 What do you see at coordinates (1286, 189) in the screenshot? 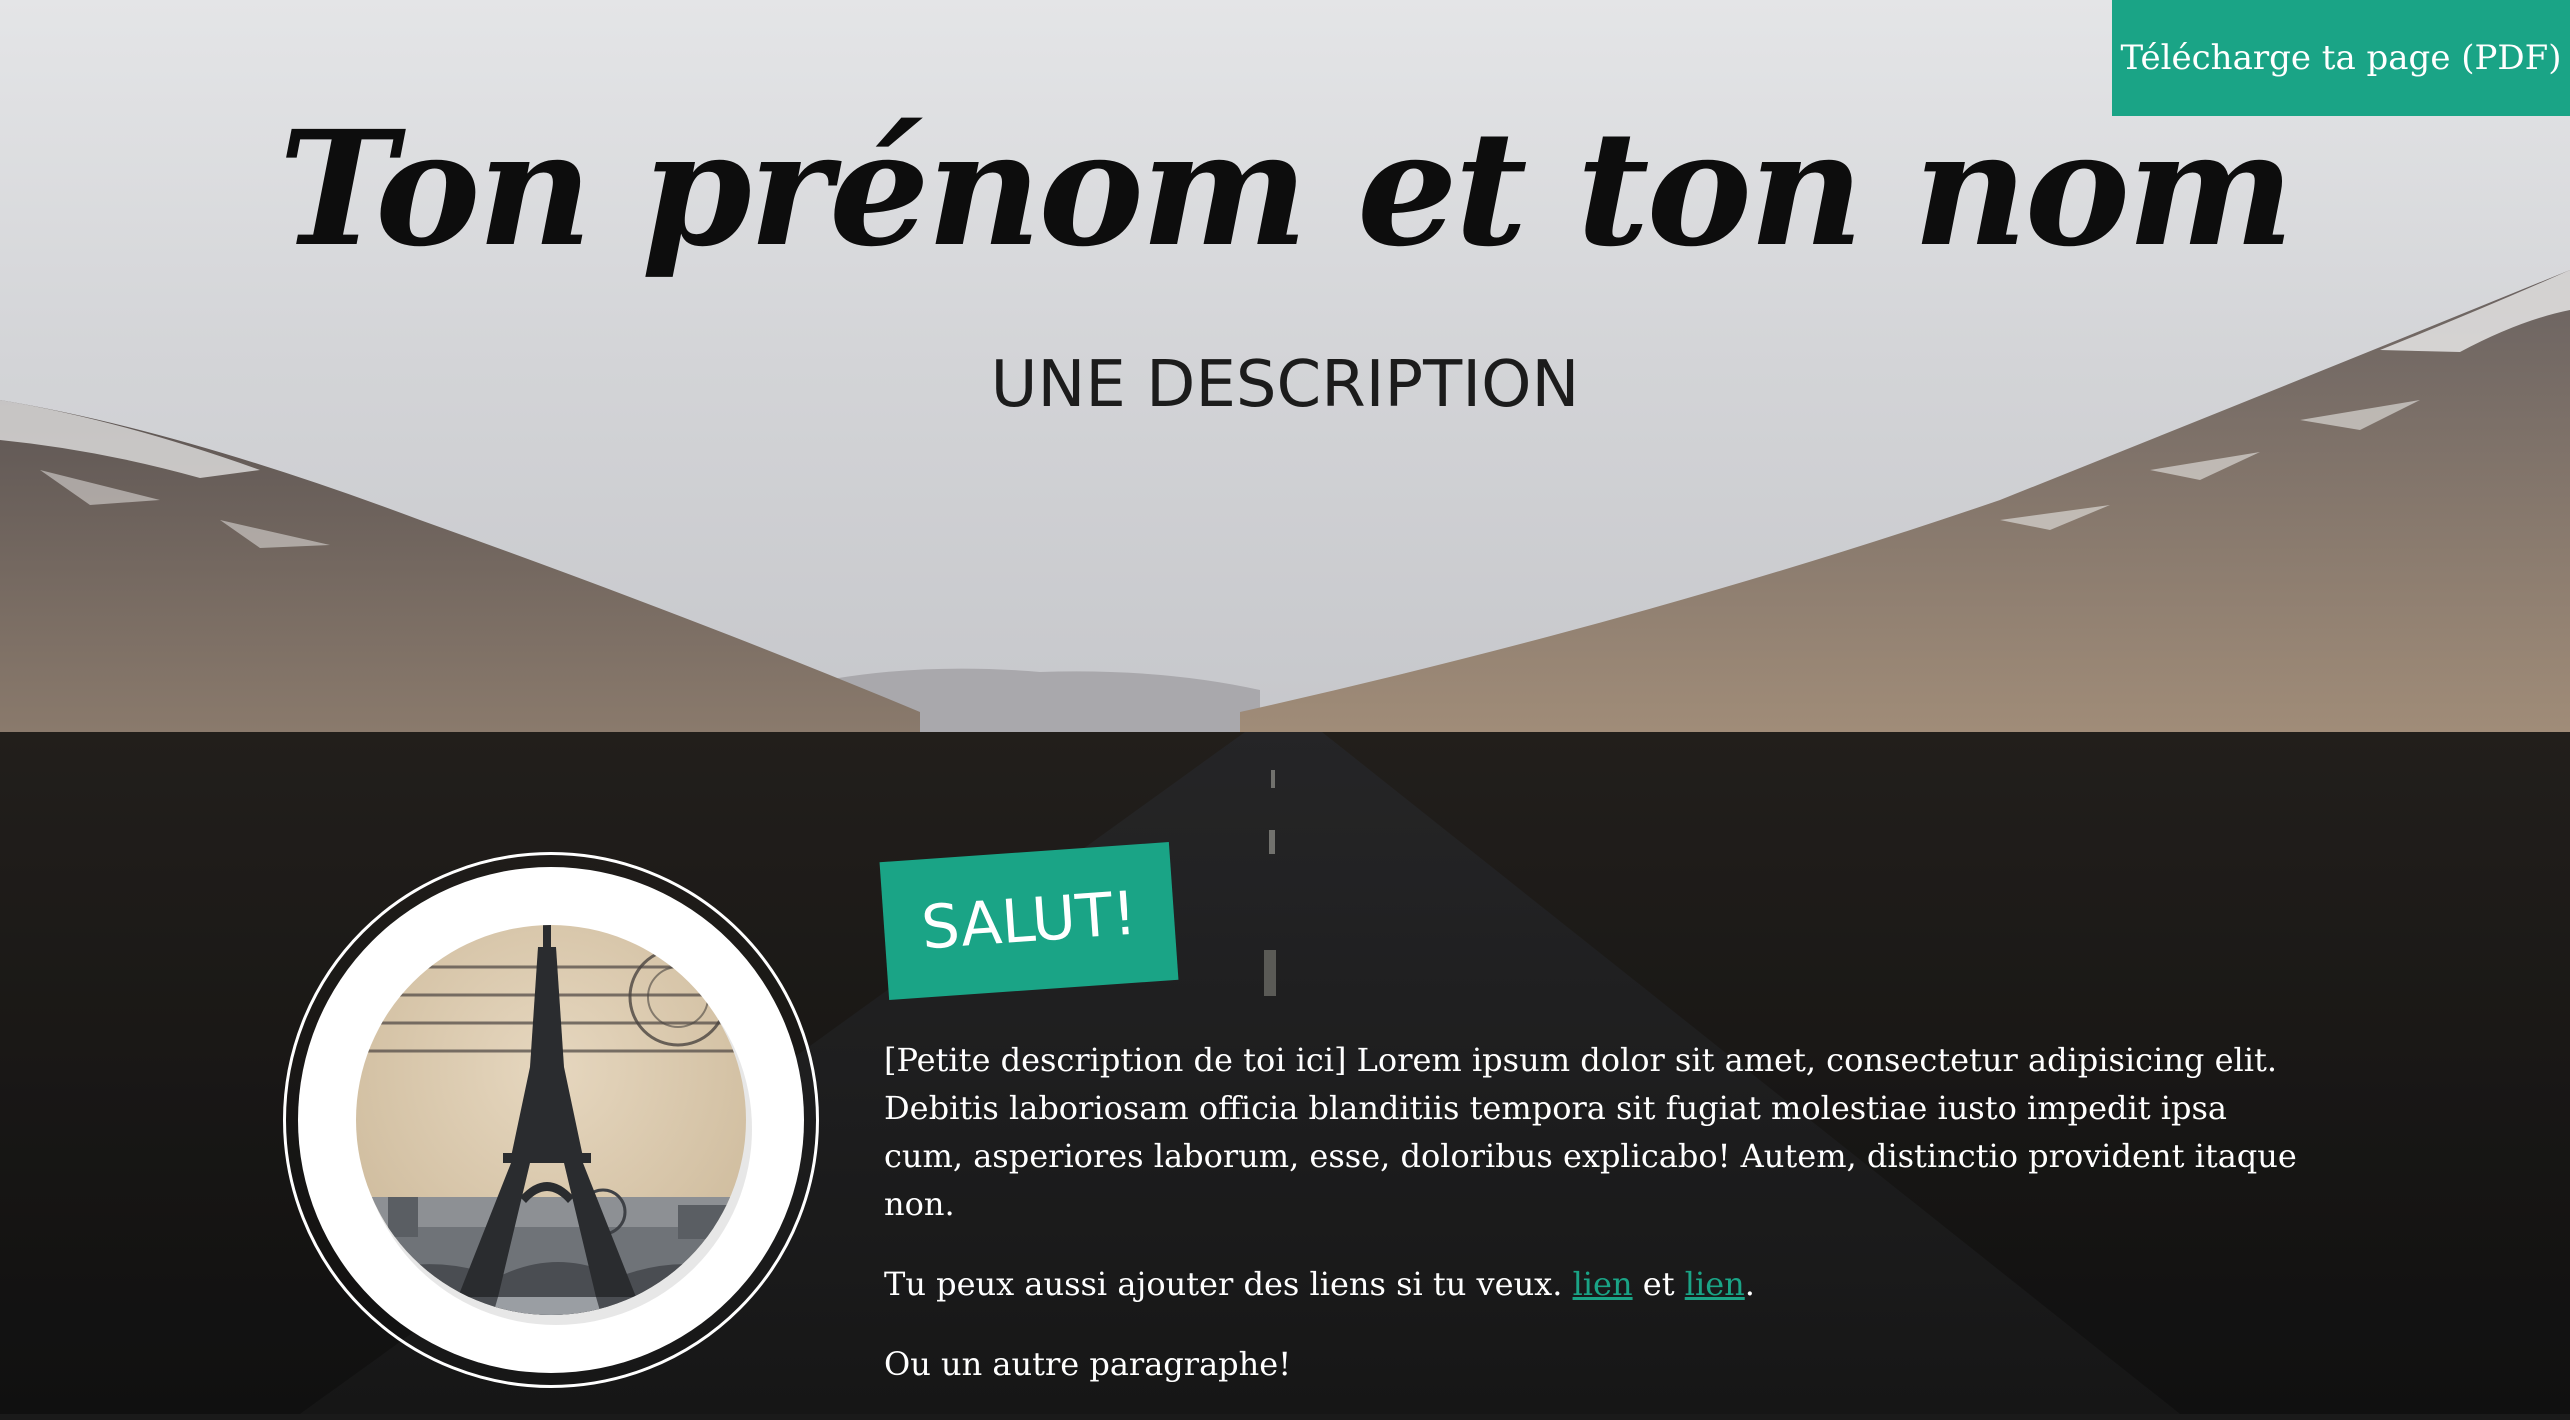
I see `page-title: Ton prénom et ton nom` at bounding box center [1286, 189].